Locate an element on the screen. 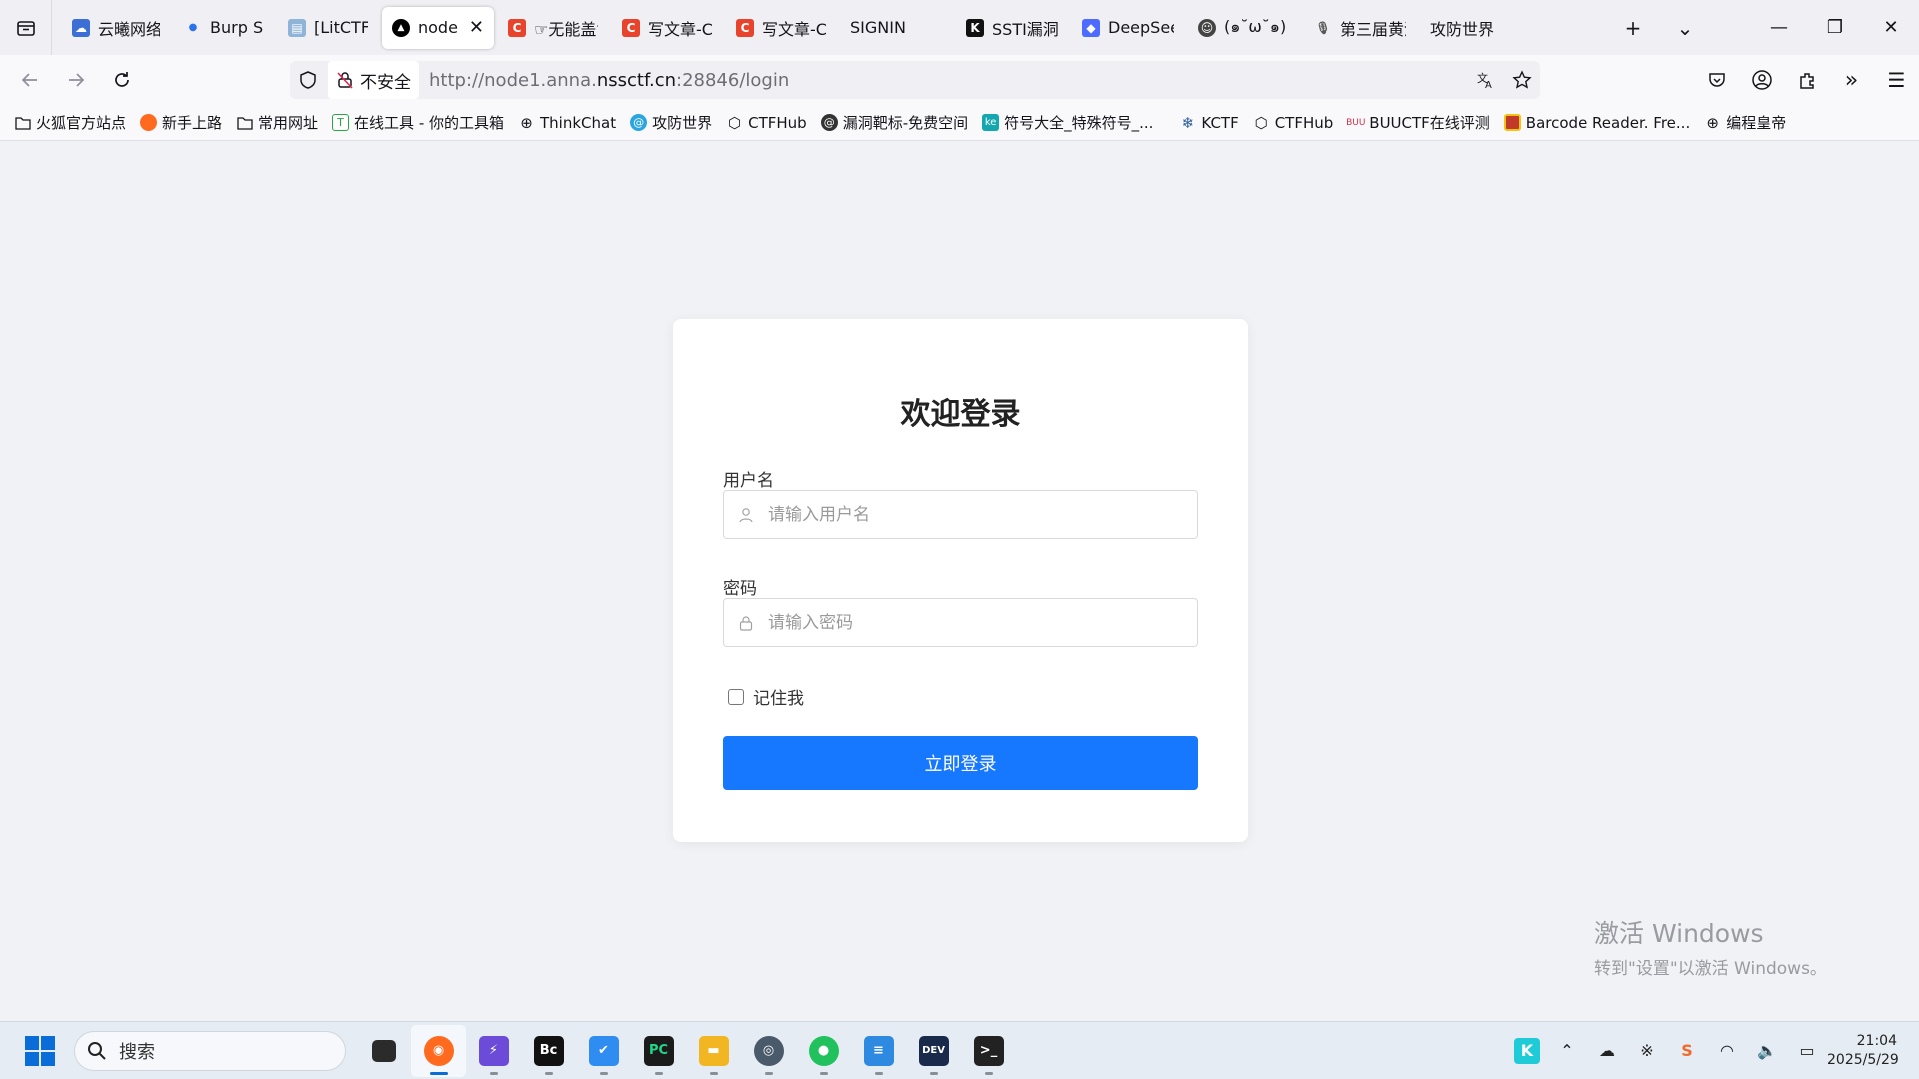  bookmark-item: @ 攻防世界 is located at coordinates (671, 122).